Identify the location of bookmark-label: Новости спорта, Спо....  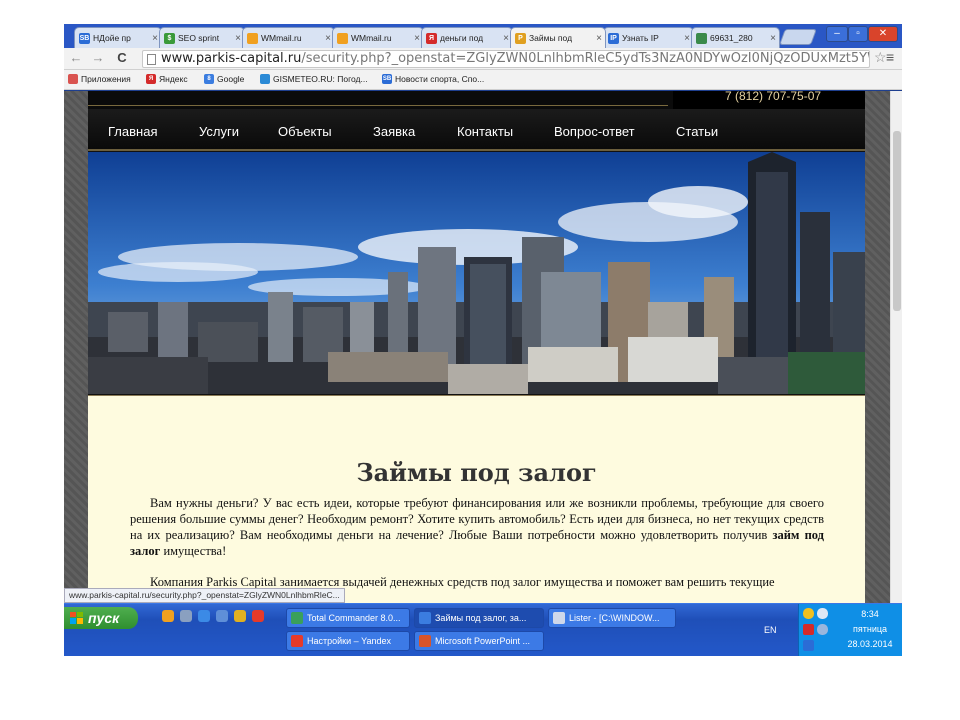
(440, 79).